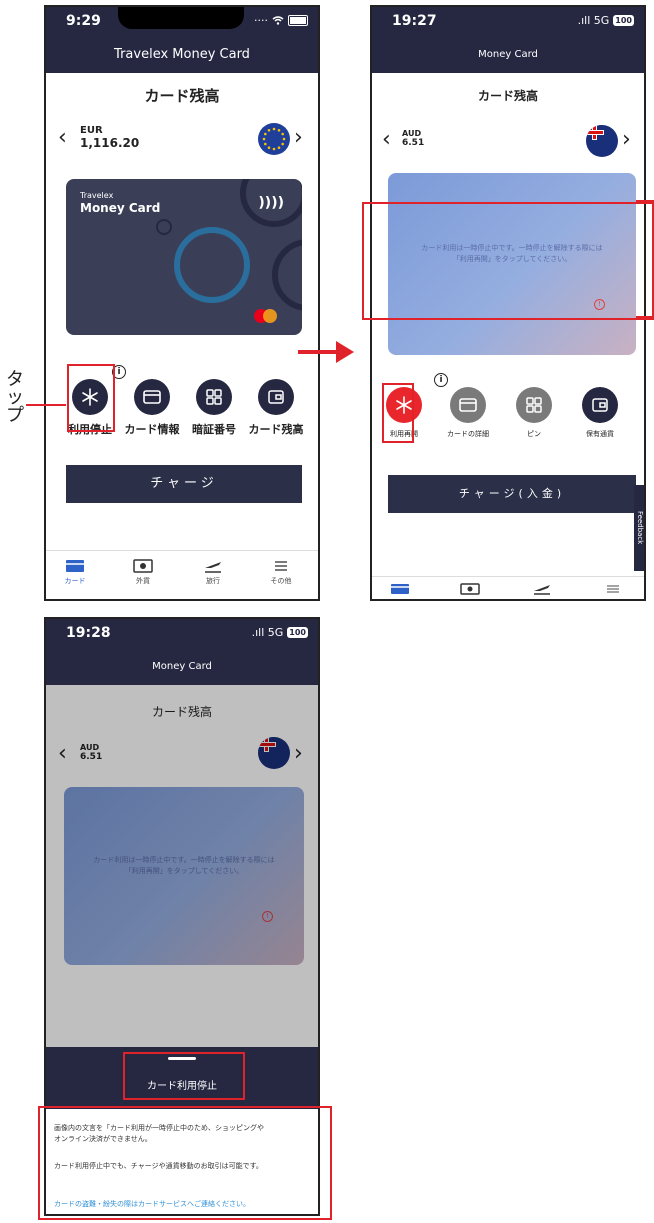 This screenshot has width=654, height=1223. Describe the element at coordinates (97, 195) in the screenshot. I see `card-brand-small: Travelex` at that location.